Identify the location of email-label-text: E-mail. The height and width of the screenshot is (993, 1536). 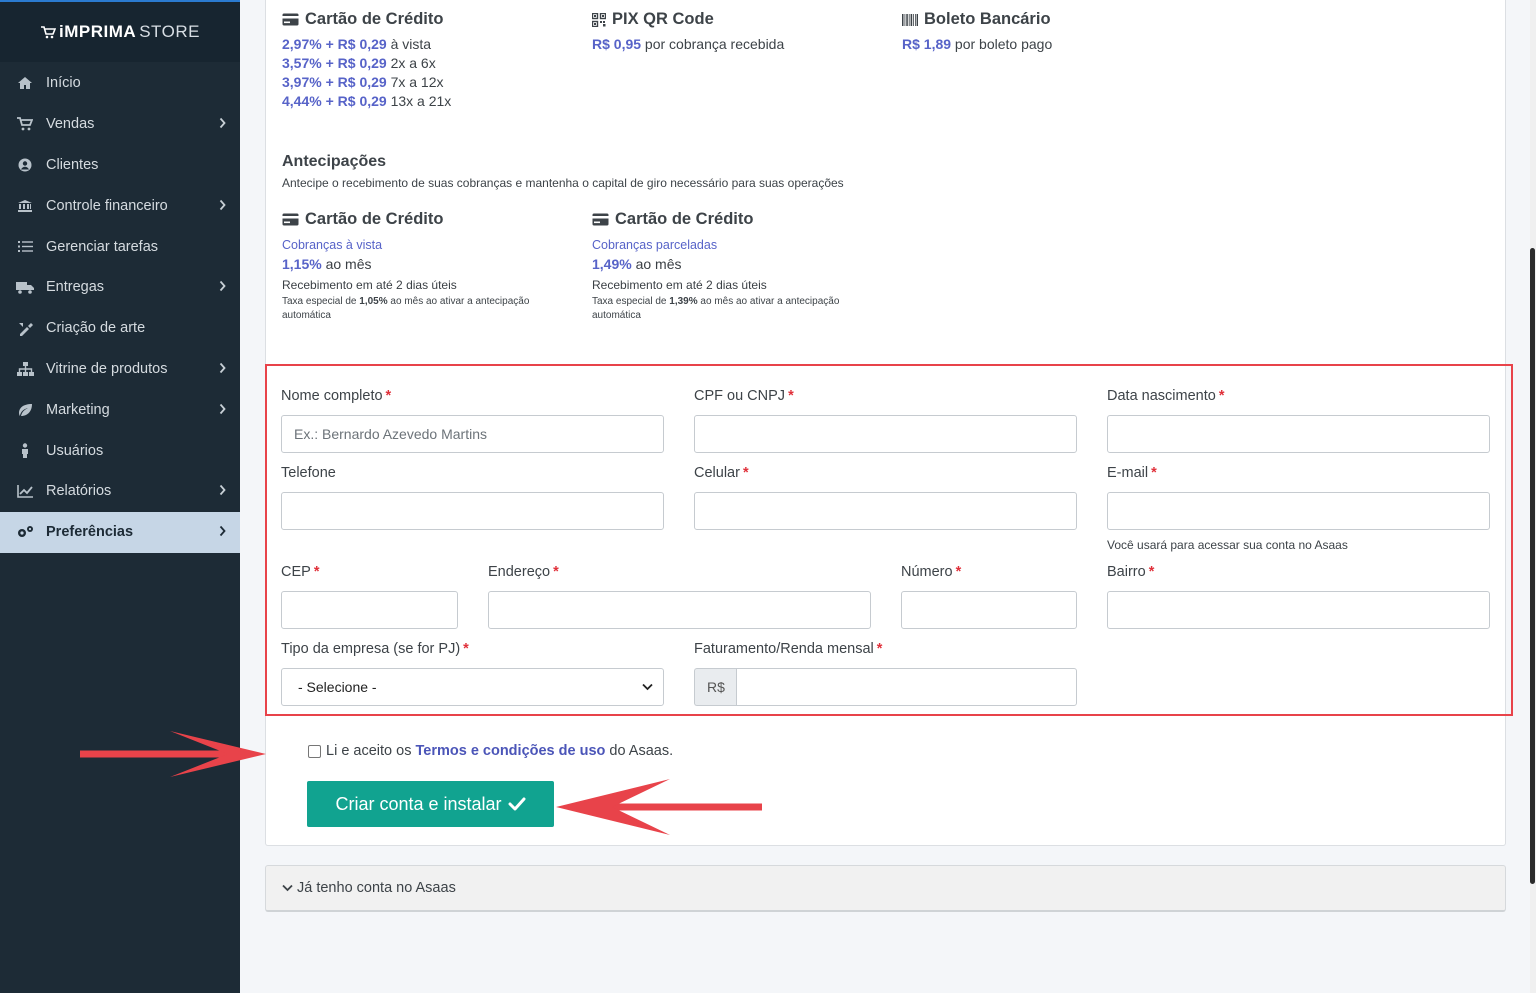
(1128, 473).